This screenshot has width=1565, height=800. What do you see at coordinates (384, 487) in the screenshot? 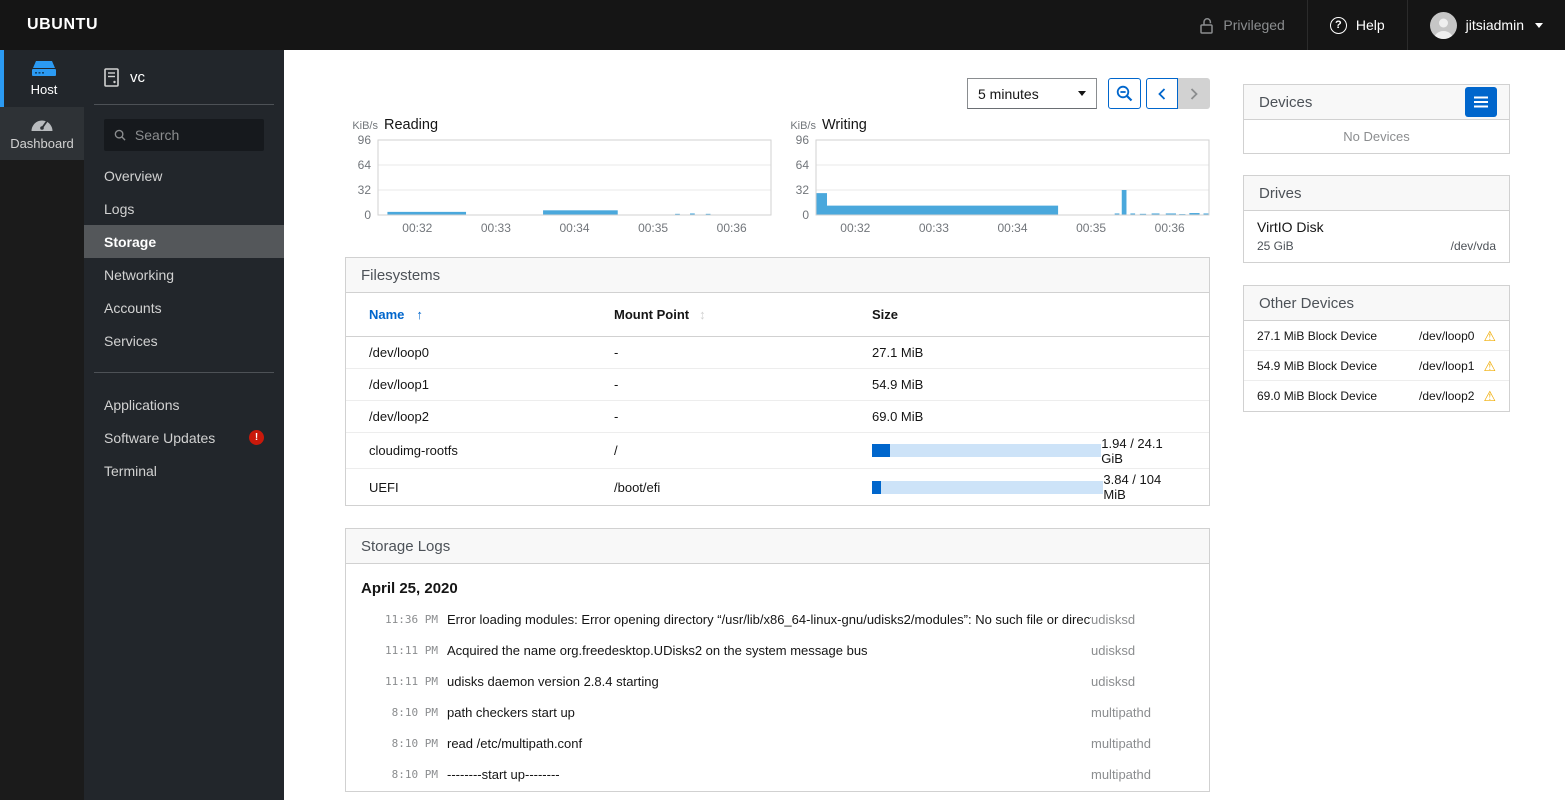
I see `fs-name: UEFI` at bounding box center [384, 487].